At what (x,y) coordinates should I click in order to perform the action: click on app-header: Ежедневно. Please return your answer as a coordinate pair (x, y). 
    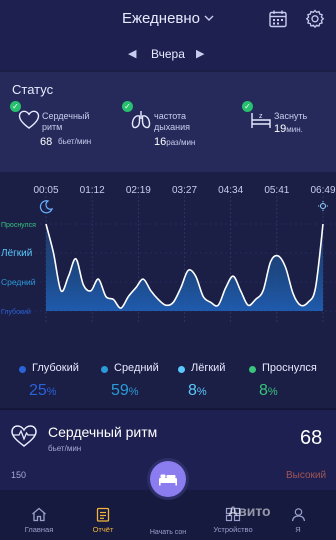
    Looking at the image, I should click on (168, 20).